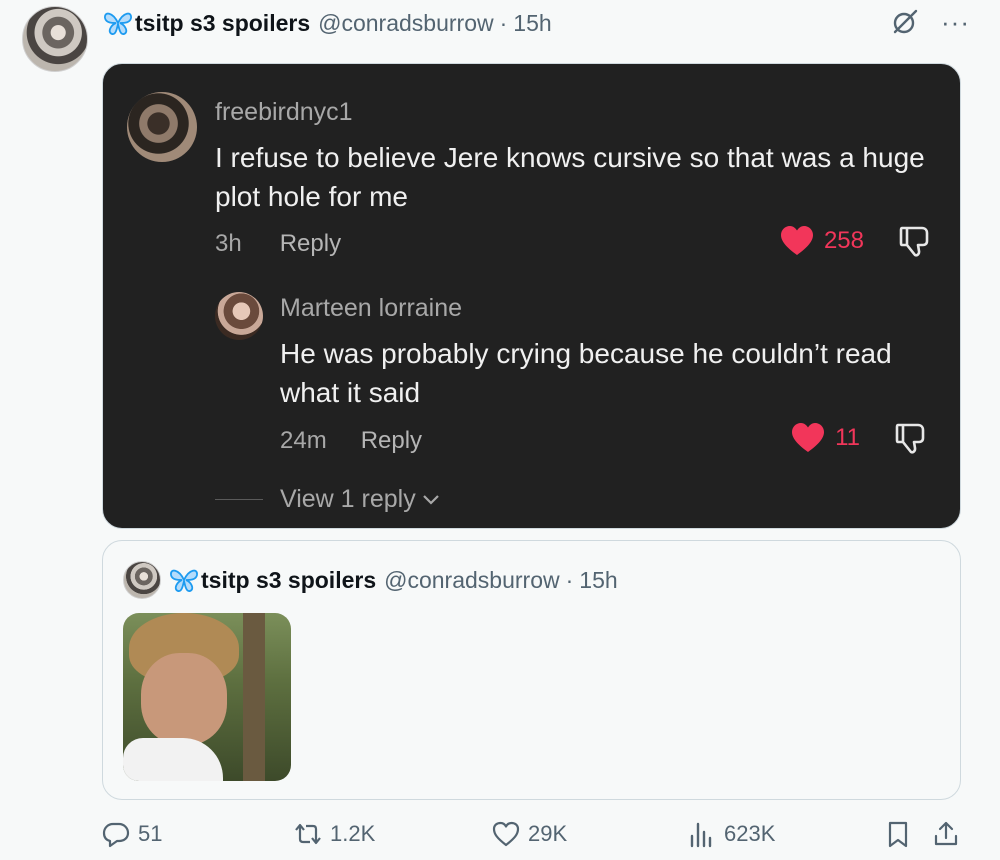 The image size is (1000, 860). I want to click on views-button: 623K, so click(731, 834).